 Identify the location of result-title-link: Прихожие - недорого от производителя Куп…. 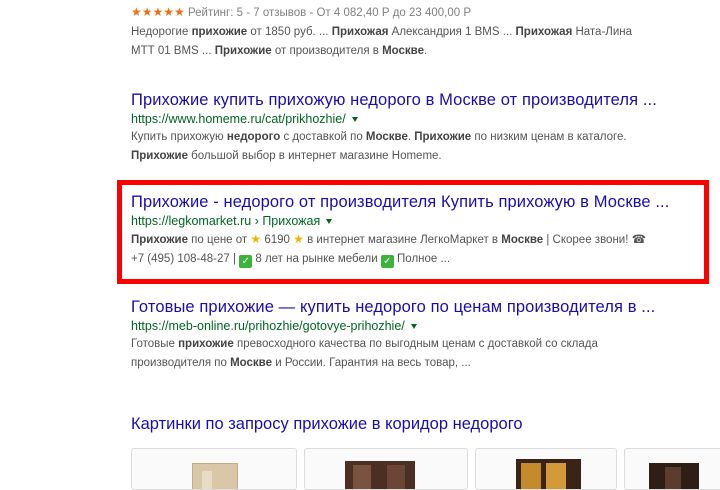
(411, 202).